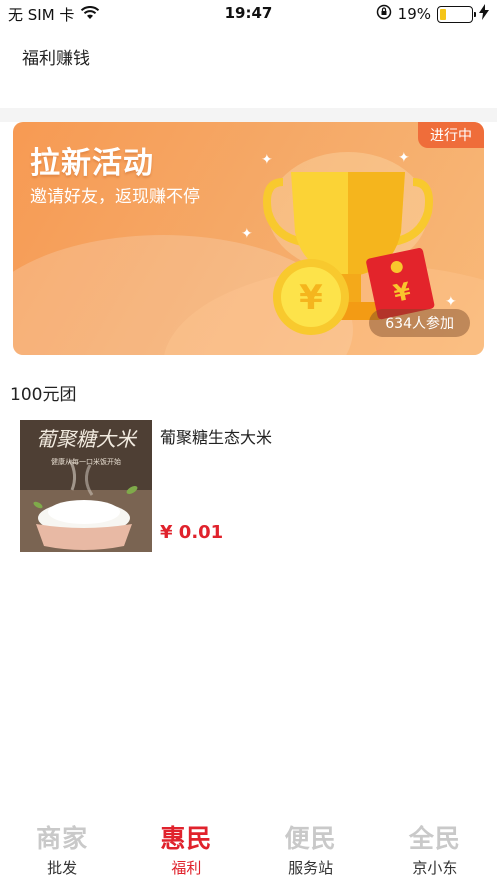 This screenshot has width=497, height=883. What do you see at coordinates (186, 838) in the screenshot?
I see `tab-icon: 惠民` at bounding box center [186, 838].